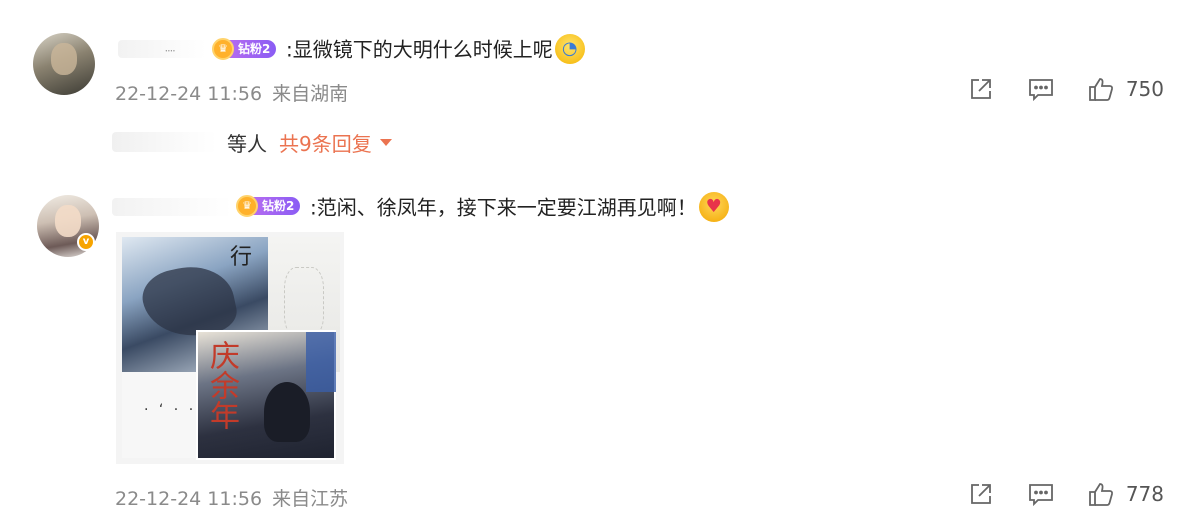 This screenshot has height=519, width=1200. I want to click on comment-body: :显微镜下的大明什么时候上呢, so click(419, 49).